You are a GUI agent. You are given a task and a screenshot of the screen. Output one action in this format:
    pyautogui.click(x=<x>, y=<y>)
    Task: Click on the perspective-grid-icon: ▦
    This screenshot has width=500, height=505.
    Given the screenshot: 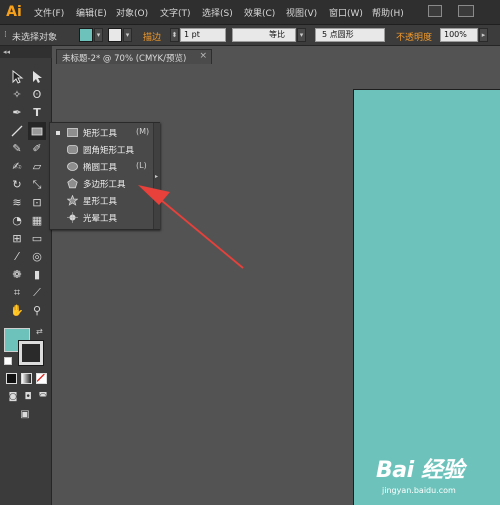 What is the action you would take?
    pyautogui.click(x=37, y=221)
    